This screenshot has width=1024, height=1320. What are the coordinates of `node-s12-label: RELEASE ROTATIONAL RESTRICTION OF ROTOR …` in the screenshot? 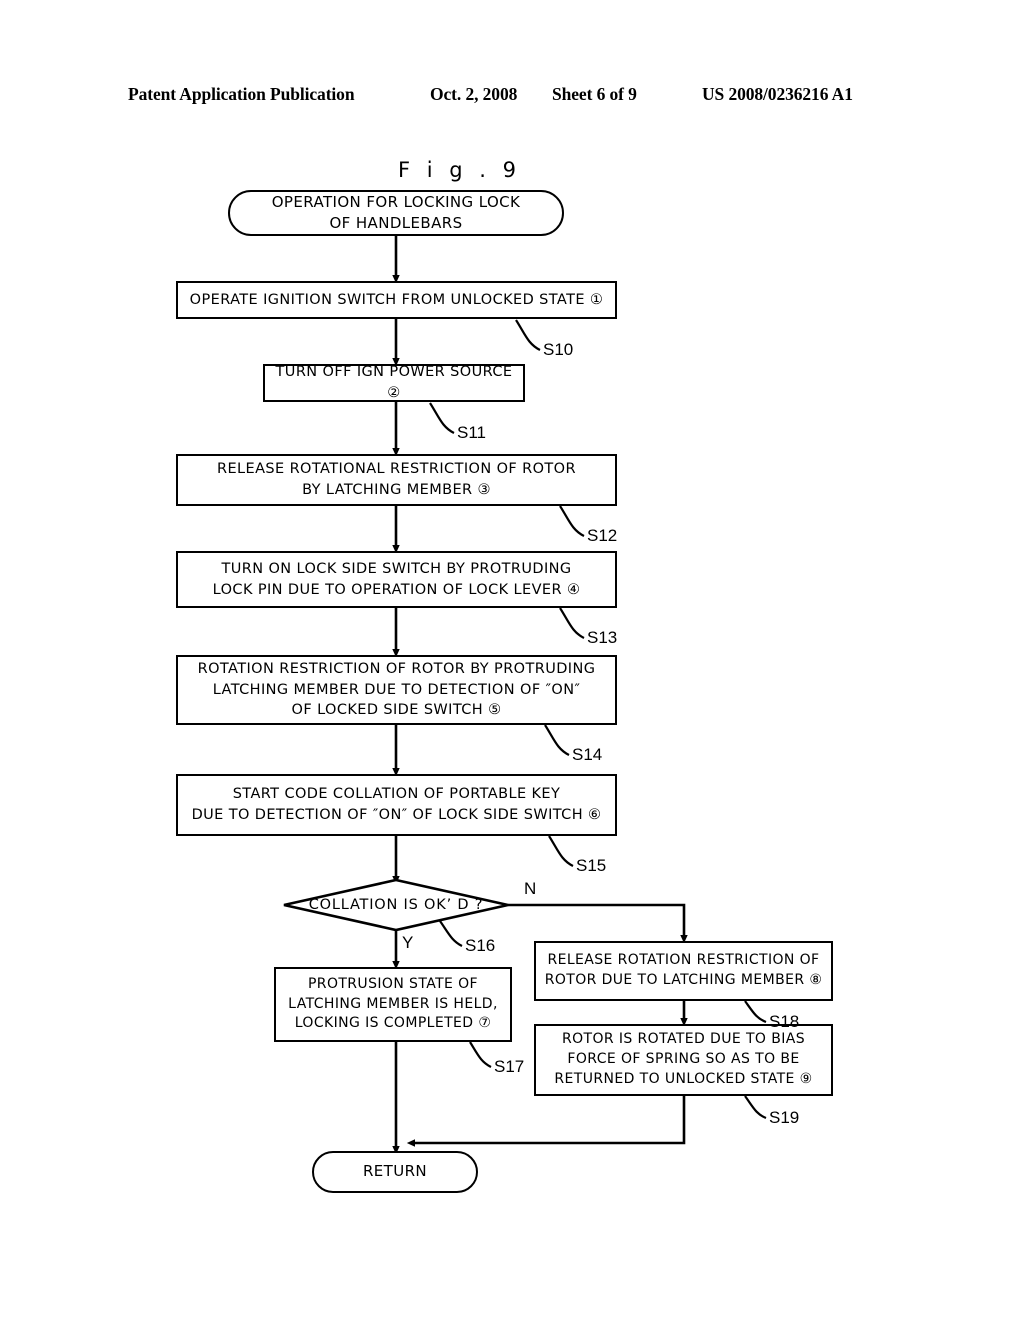 It's located at (396, 479).